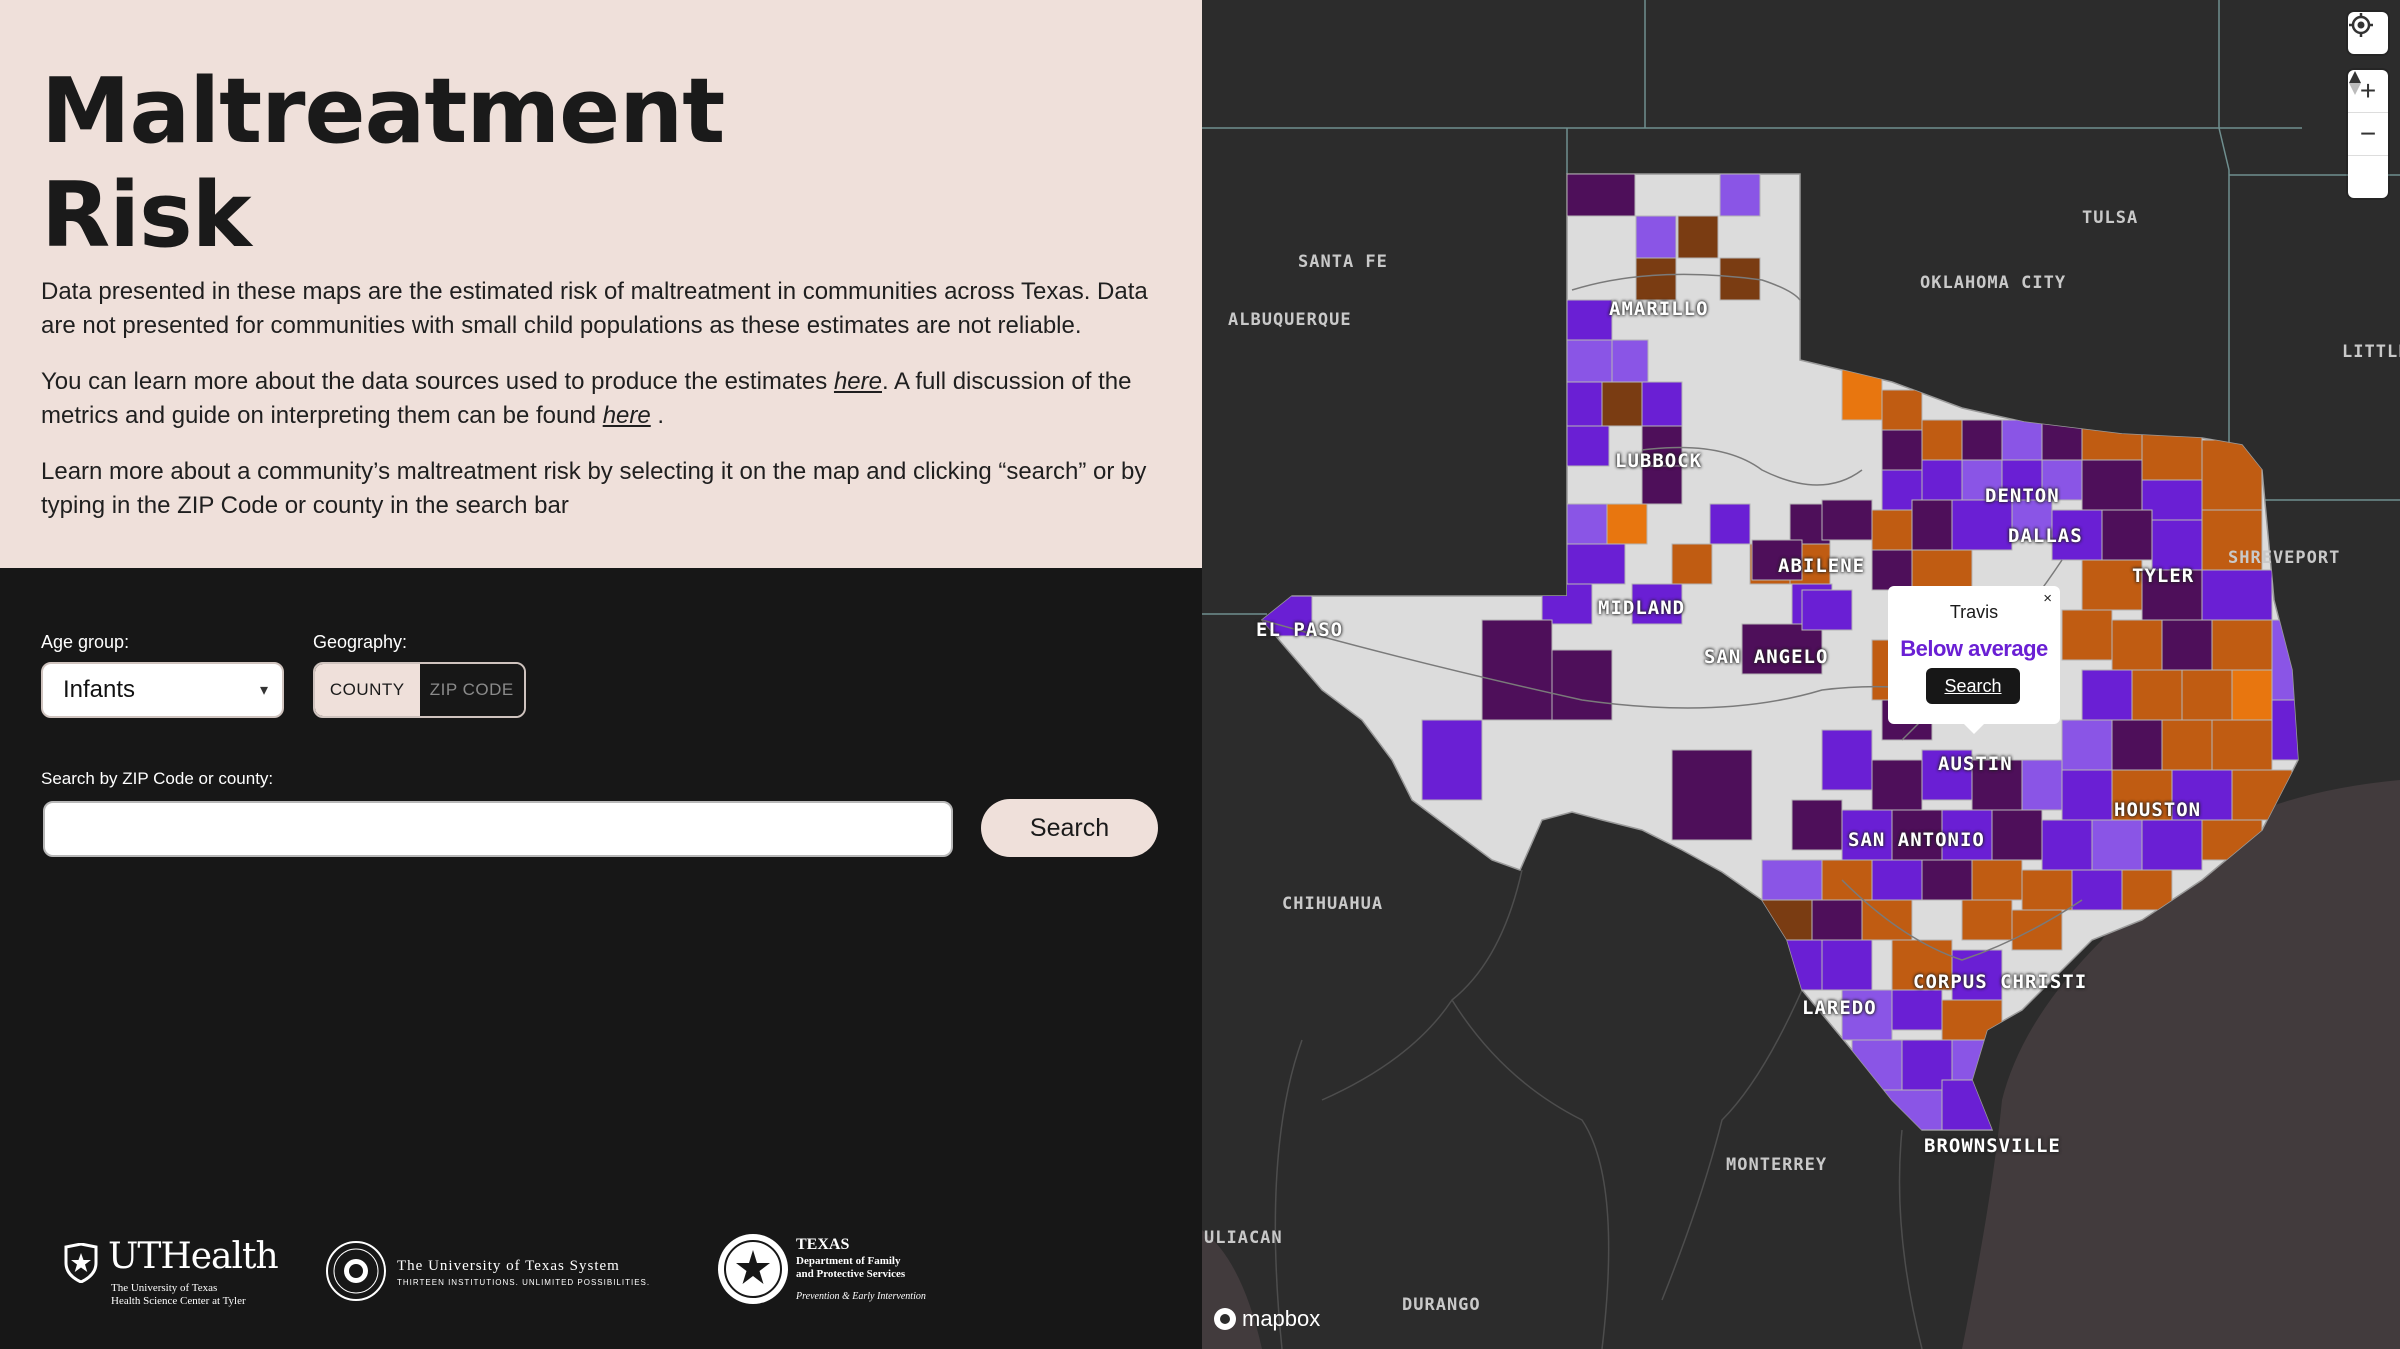 This screenshot has width=2400, height=1349. I want to click on data-sources-link: here, so click(858, 381).